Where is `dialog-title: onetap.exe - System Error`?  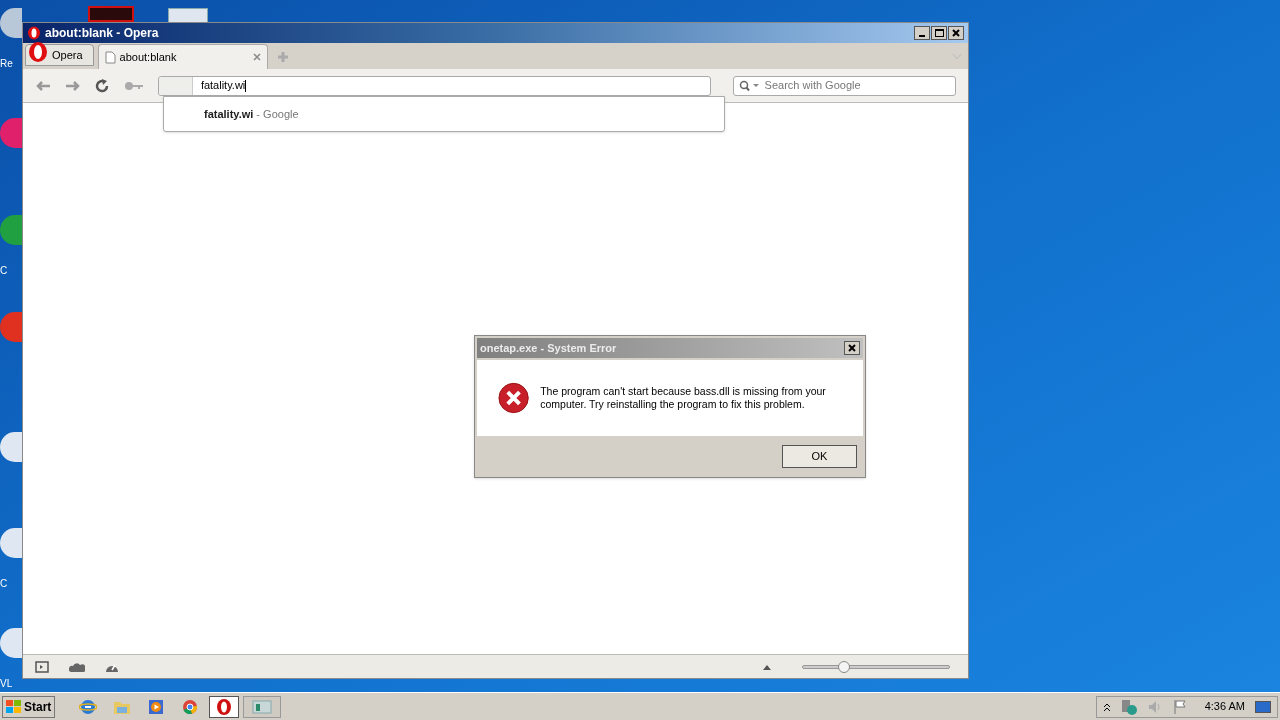 dialog-title: onetap.exe - System Error is located at coordinates (548, 348).